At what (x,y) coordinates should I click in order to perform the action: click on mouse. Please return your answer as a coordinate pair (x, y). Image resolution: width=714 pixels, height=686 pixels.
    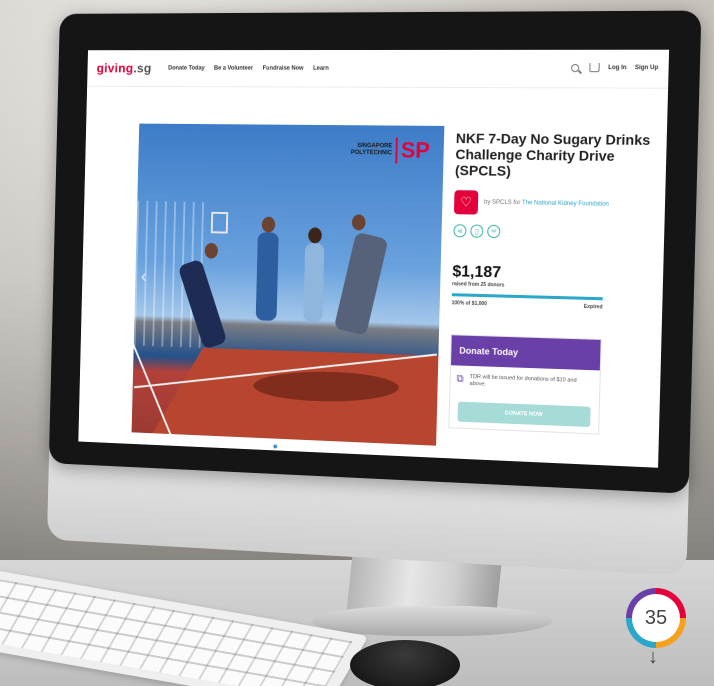
    Looking at the image, I should click on (405, 663).